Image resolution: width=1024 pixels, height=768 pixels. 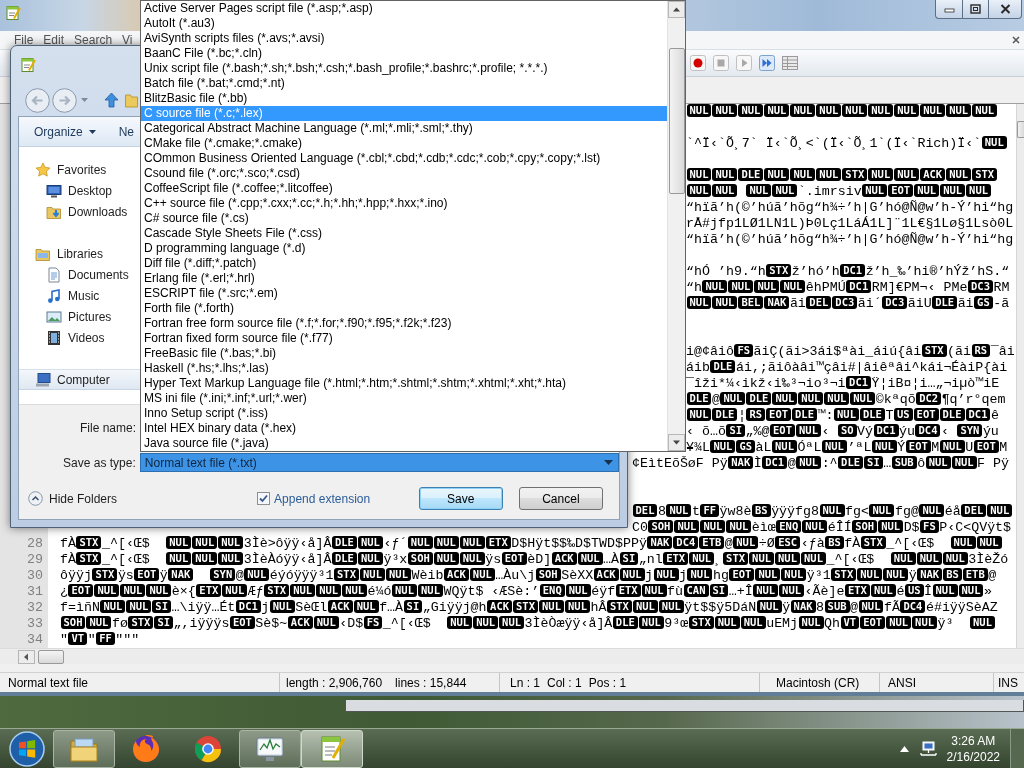 I want to click on line-number: 29, so click(x=35, y=559).